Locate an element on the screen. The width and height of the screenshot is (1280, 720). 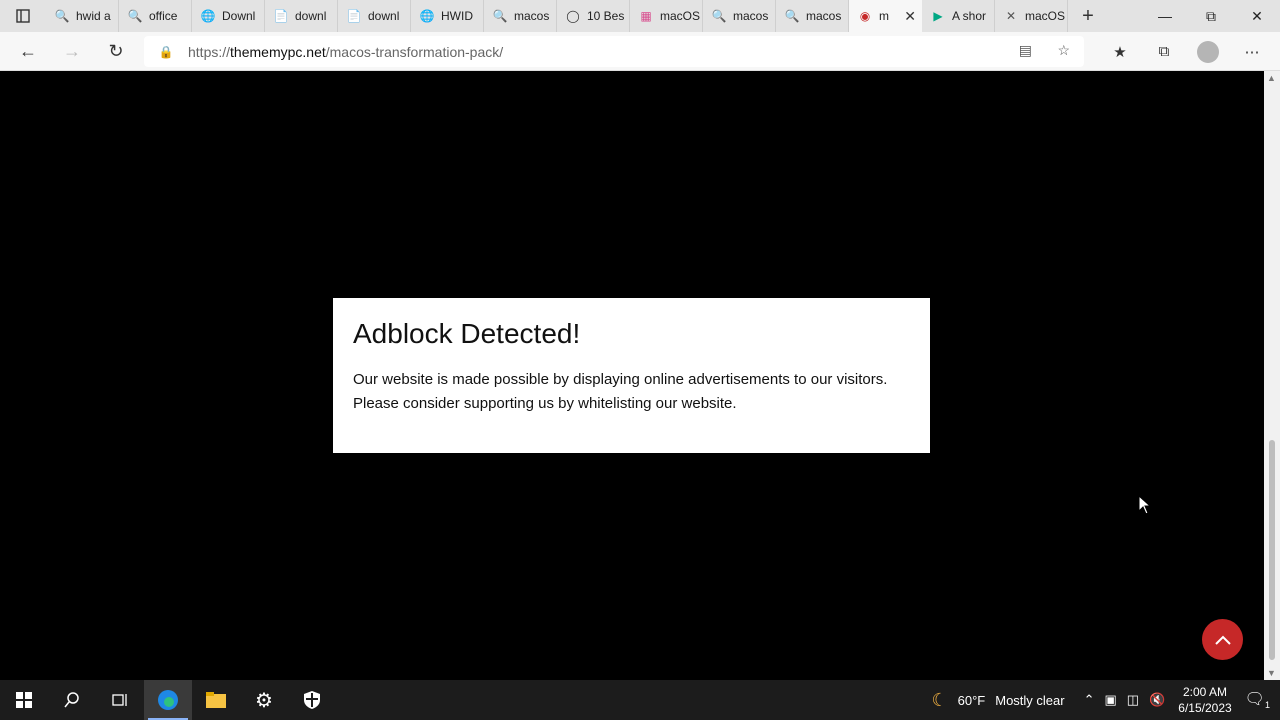
refresh-button: ↻ is located at coordinates (116, 51).